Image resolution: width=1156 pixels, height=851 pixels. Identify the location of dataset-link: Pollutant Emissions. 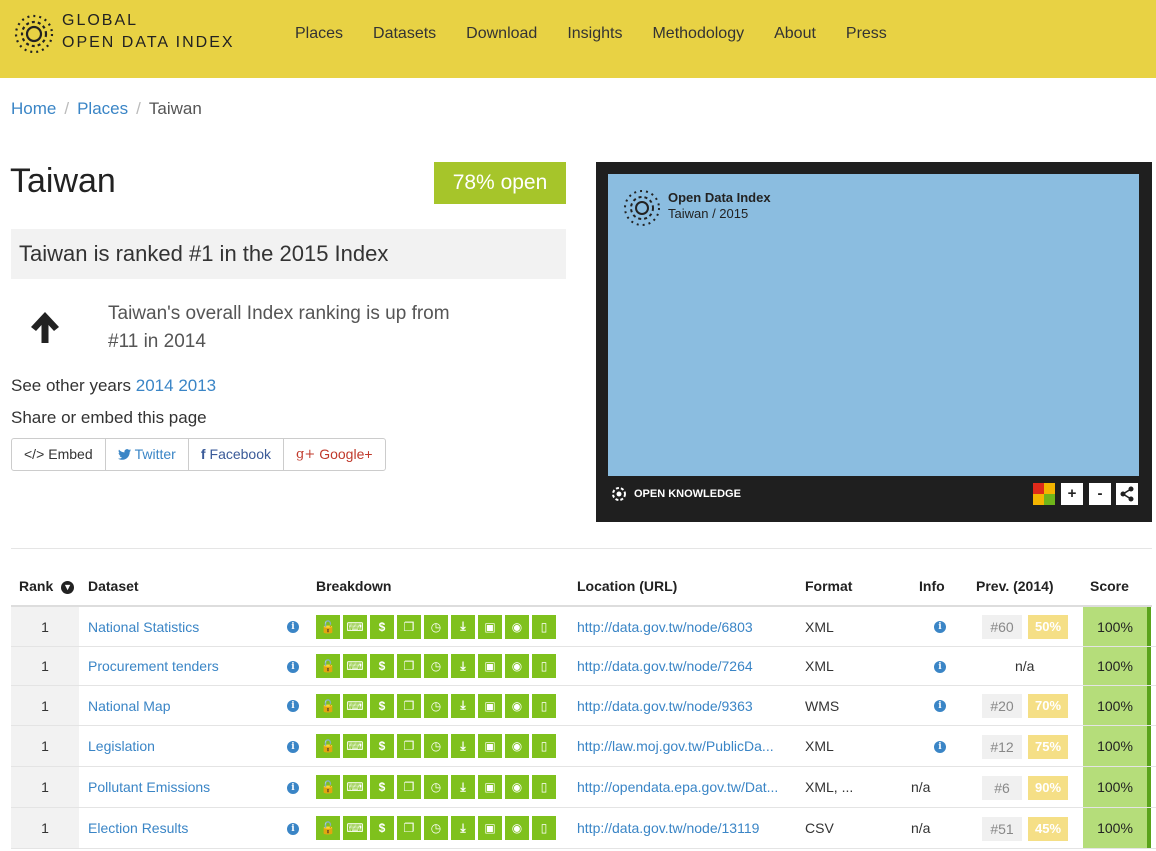
(149, 787).